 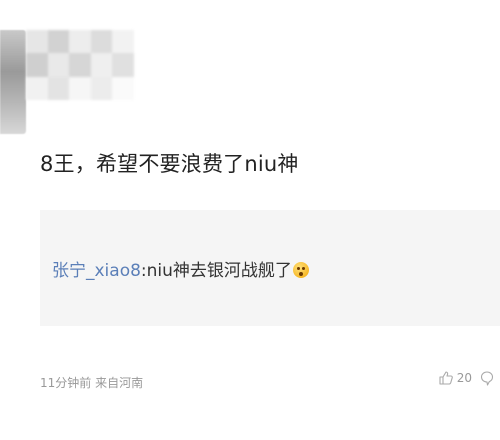 I want to click on reply-username-link: 张宁_xiao8, so click(x=96, y=271).